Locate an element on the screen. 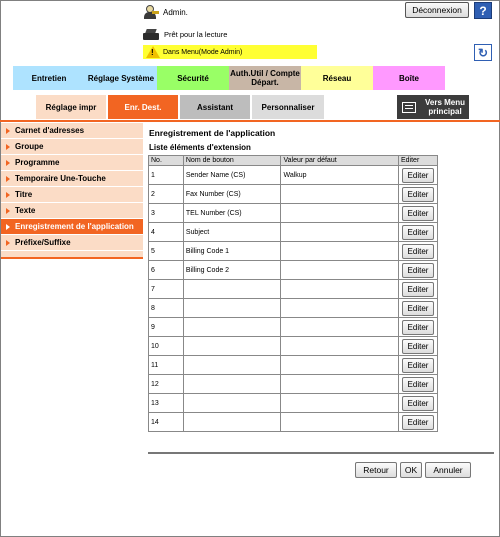 The image size is (500, 537). row-button-name: Billing Code 2 is located at coordinates (232, 270).